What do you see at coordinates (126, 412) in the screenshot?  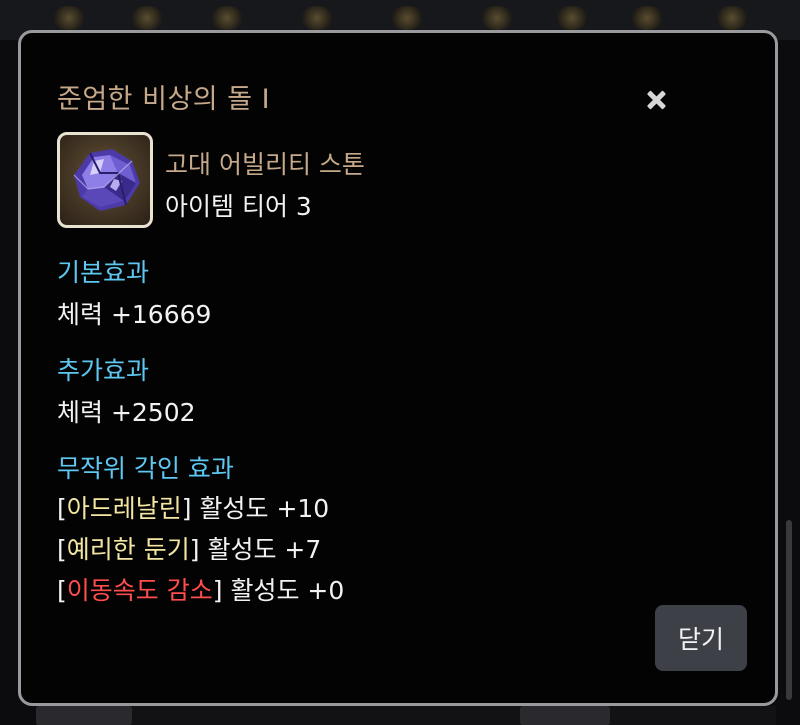 I see `additional-effect-value: 체력 +2502` at bounding box center [126, 412].